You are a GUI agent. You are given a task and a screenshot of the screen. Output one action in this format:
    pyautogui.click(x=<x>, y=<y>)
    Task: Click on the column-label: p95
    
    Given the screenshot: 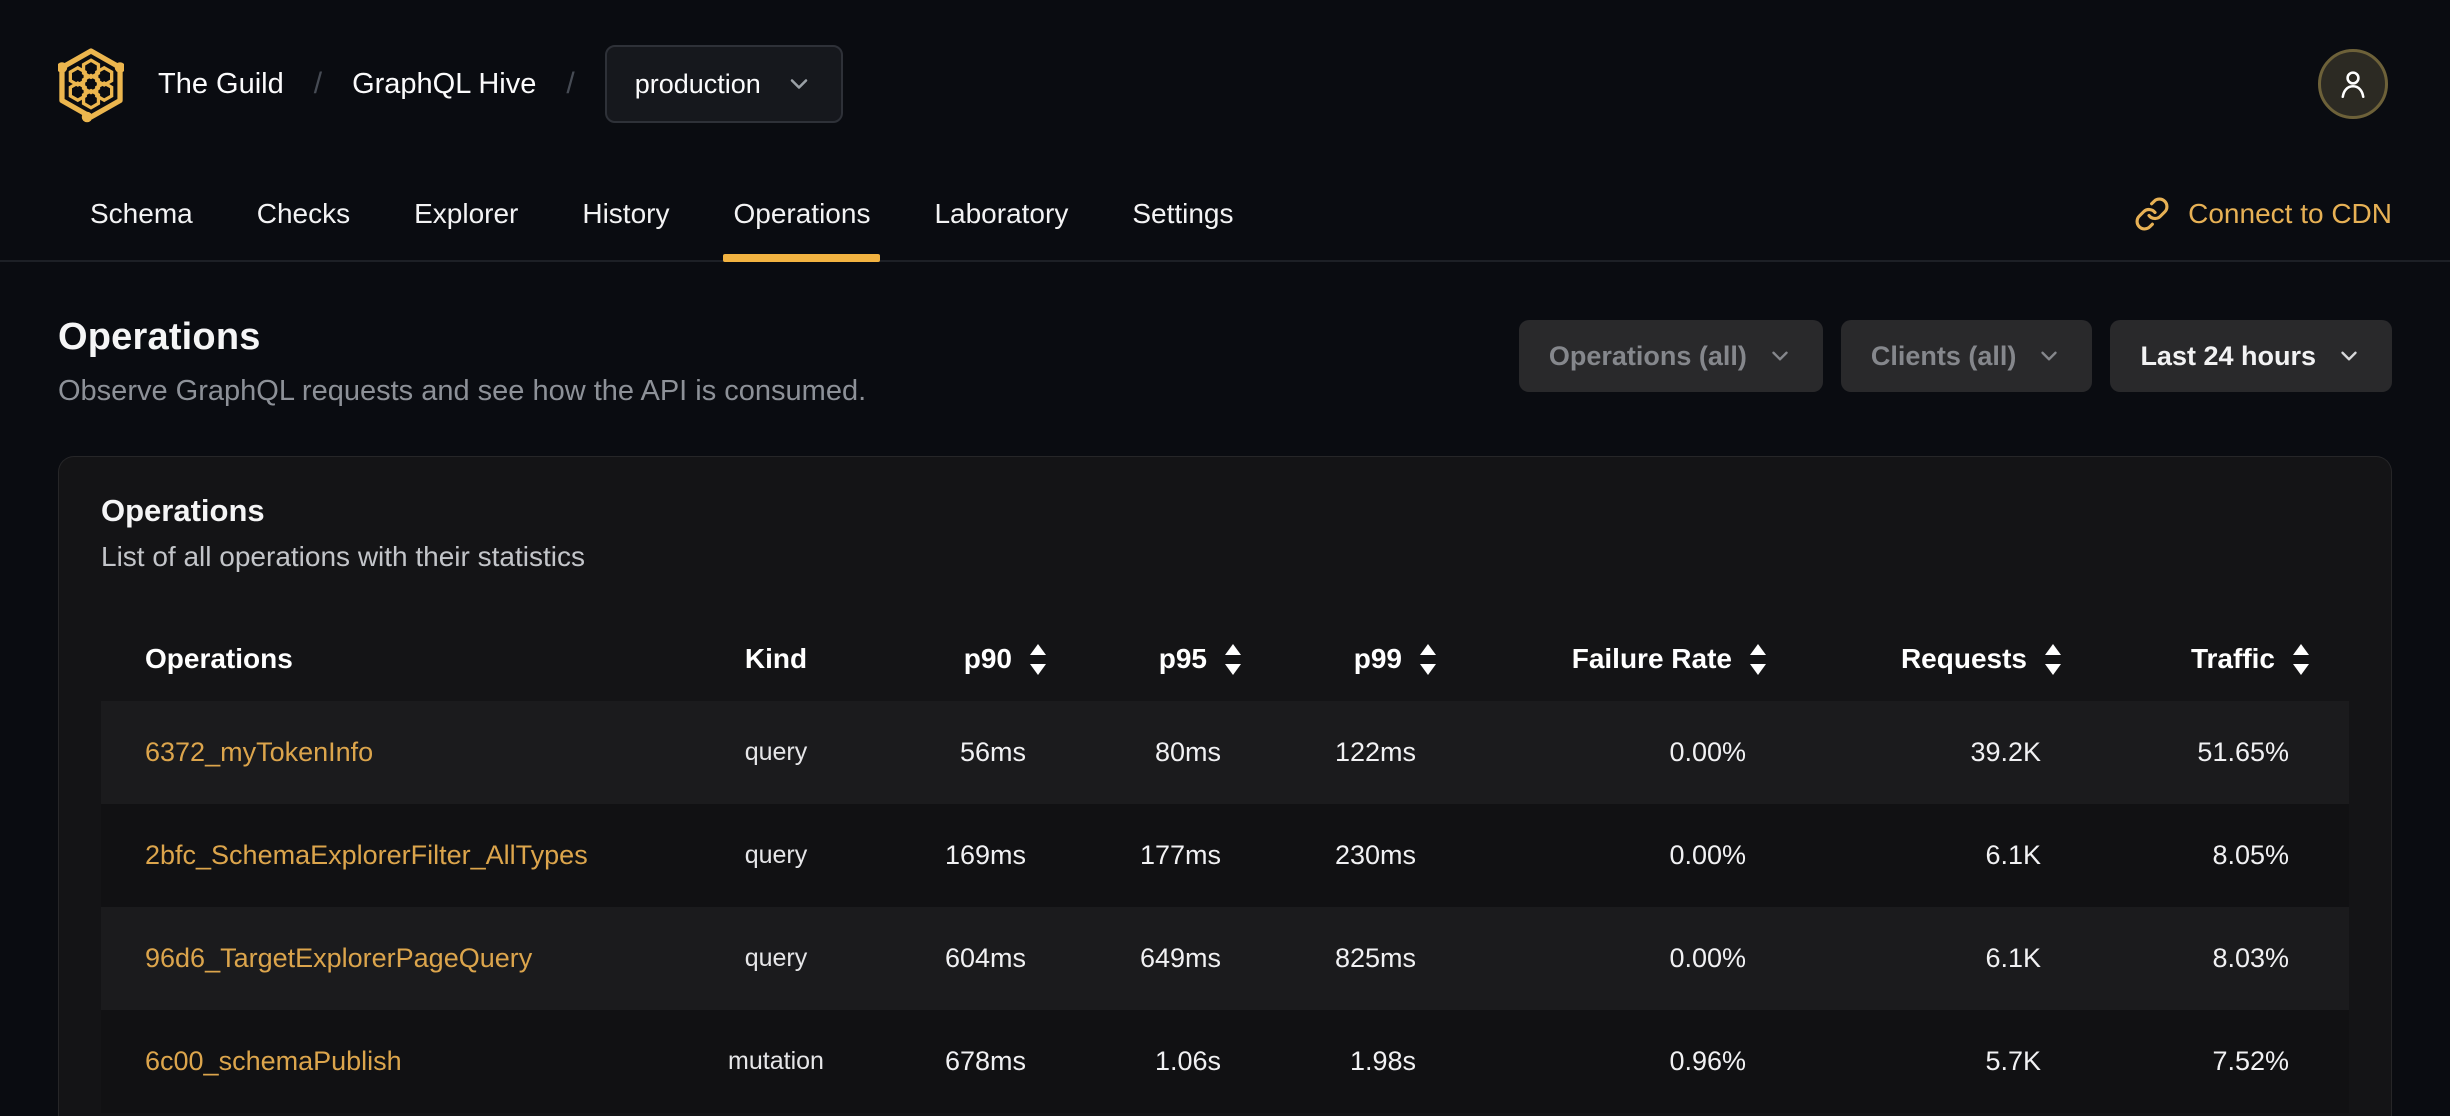 What is the action you would take?
    pyautogui.click(x=1182, y=658)
    